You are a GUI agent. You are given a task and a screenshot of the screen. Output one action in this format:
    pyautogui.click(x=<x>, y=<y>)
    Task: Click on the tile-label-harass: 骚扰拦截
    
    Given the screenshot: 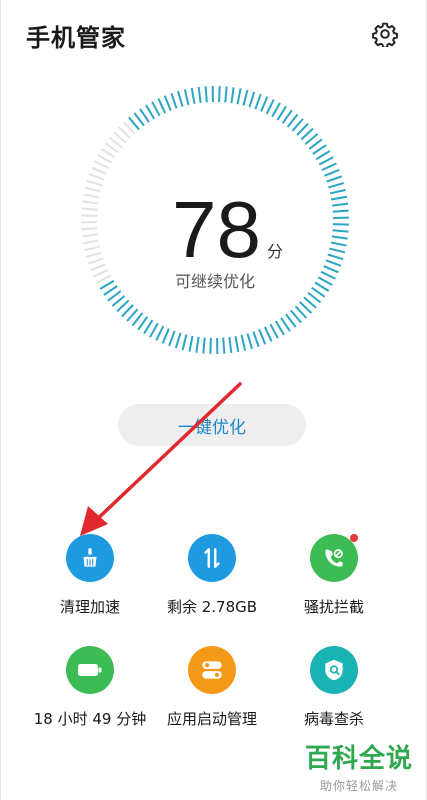 What is the action you would take?
    pyautogui.click(x=333, y=607)
    